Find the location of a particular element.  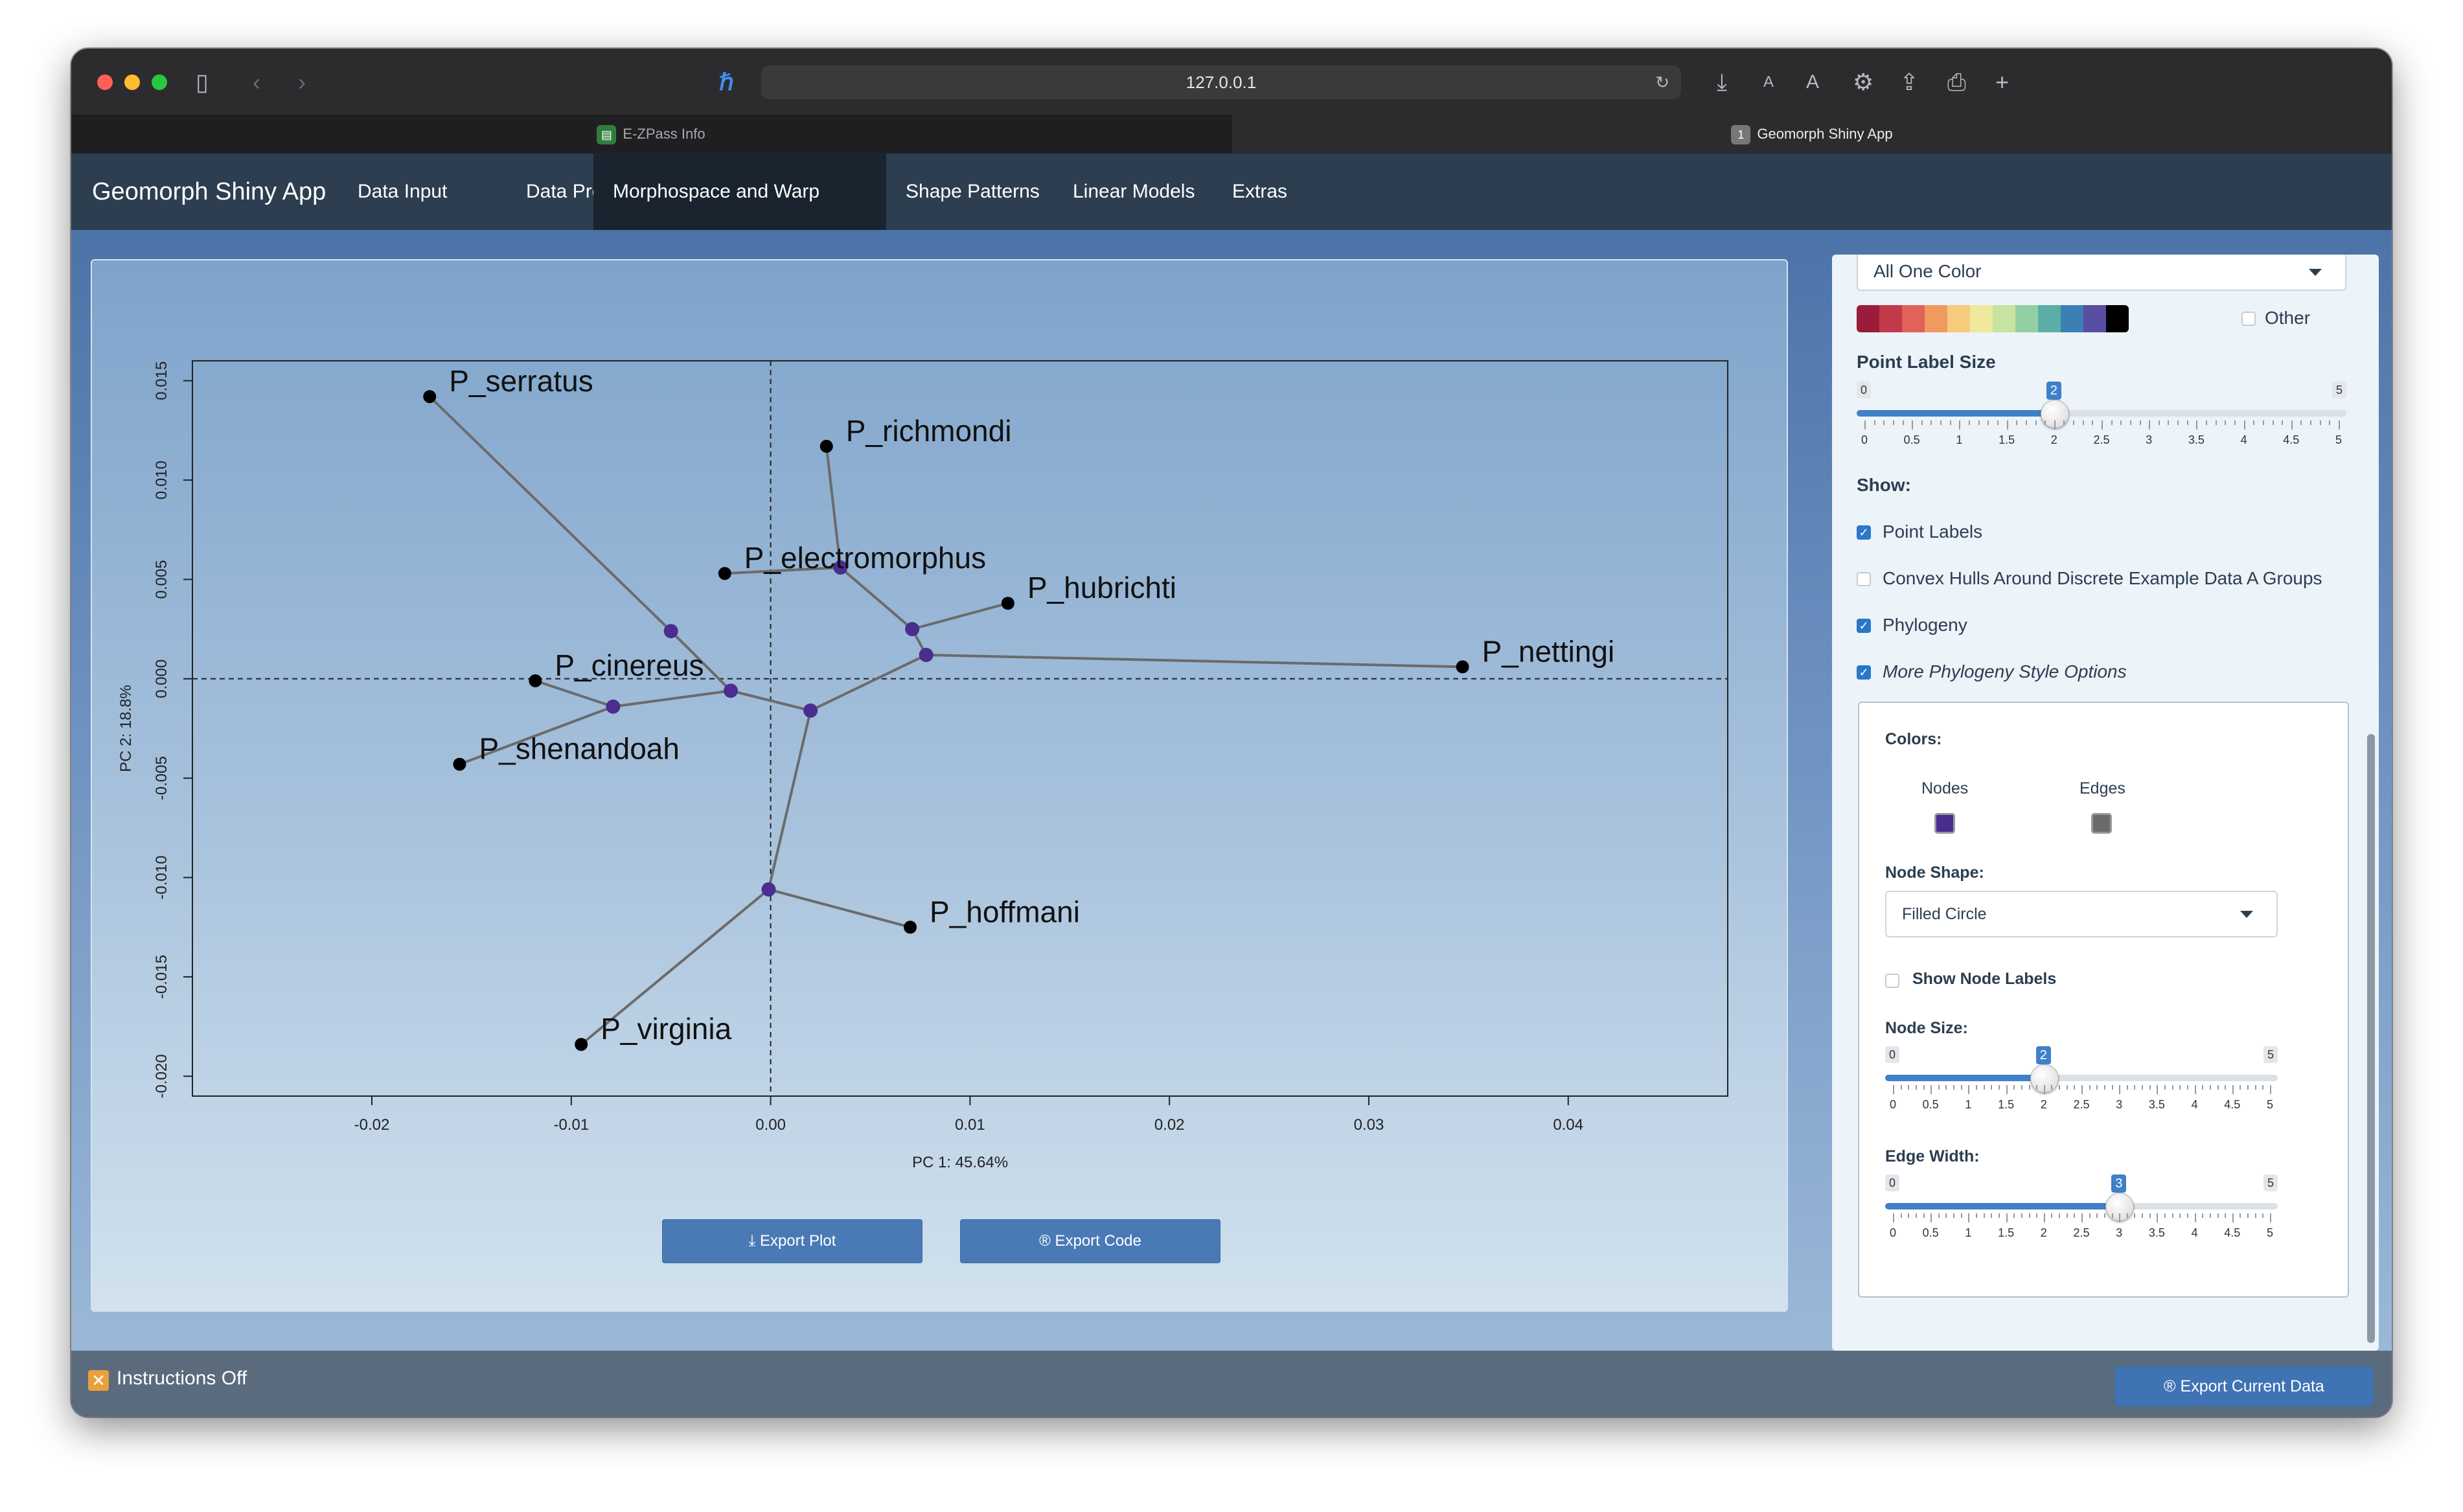

export-code-button: ® Export Code is located at coordinates (1090, 1241).